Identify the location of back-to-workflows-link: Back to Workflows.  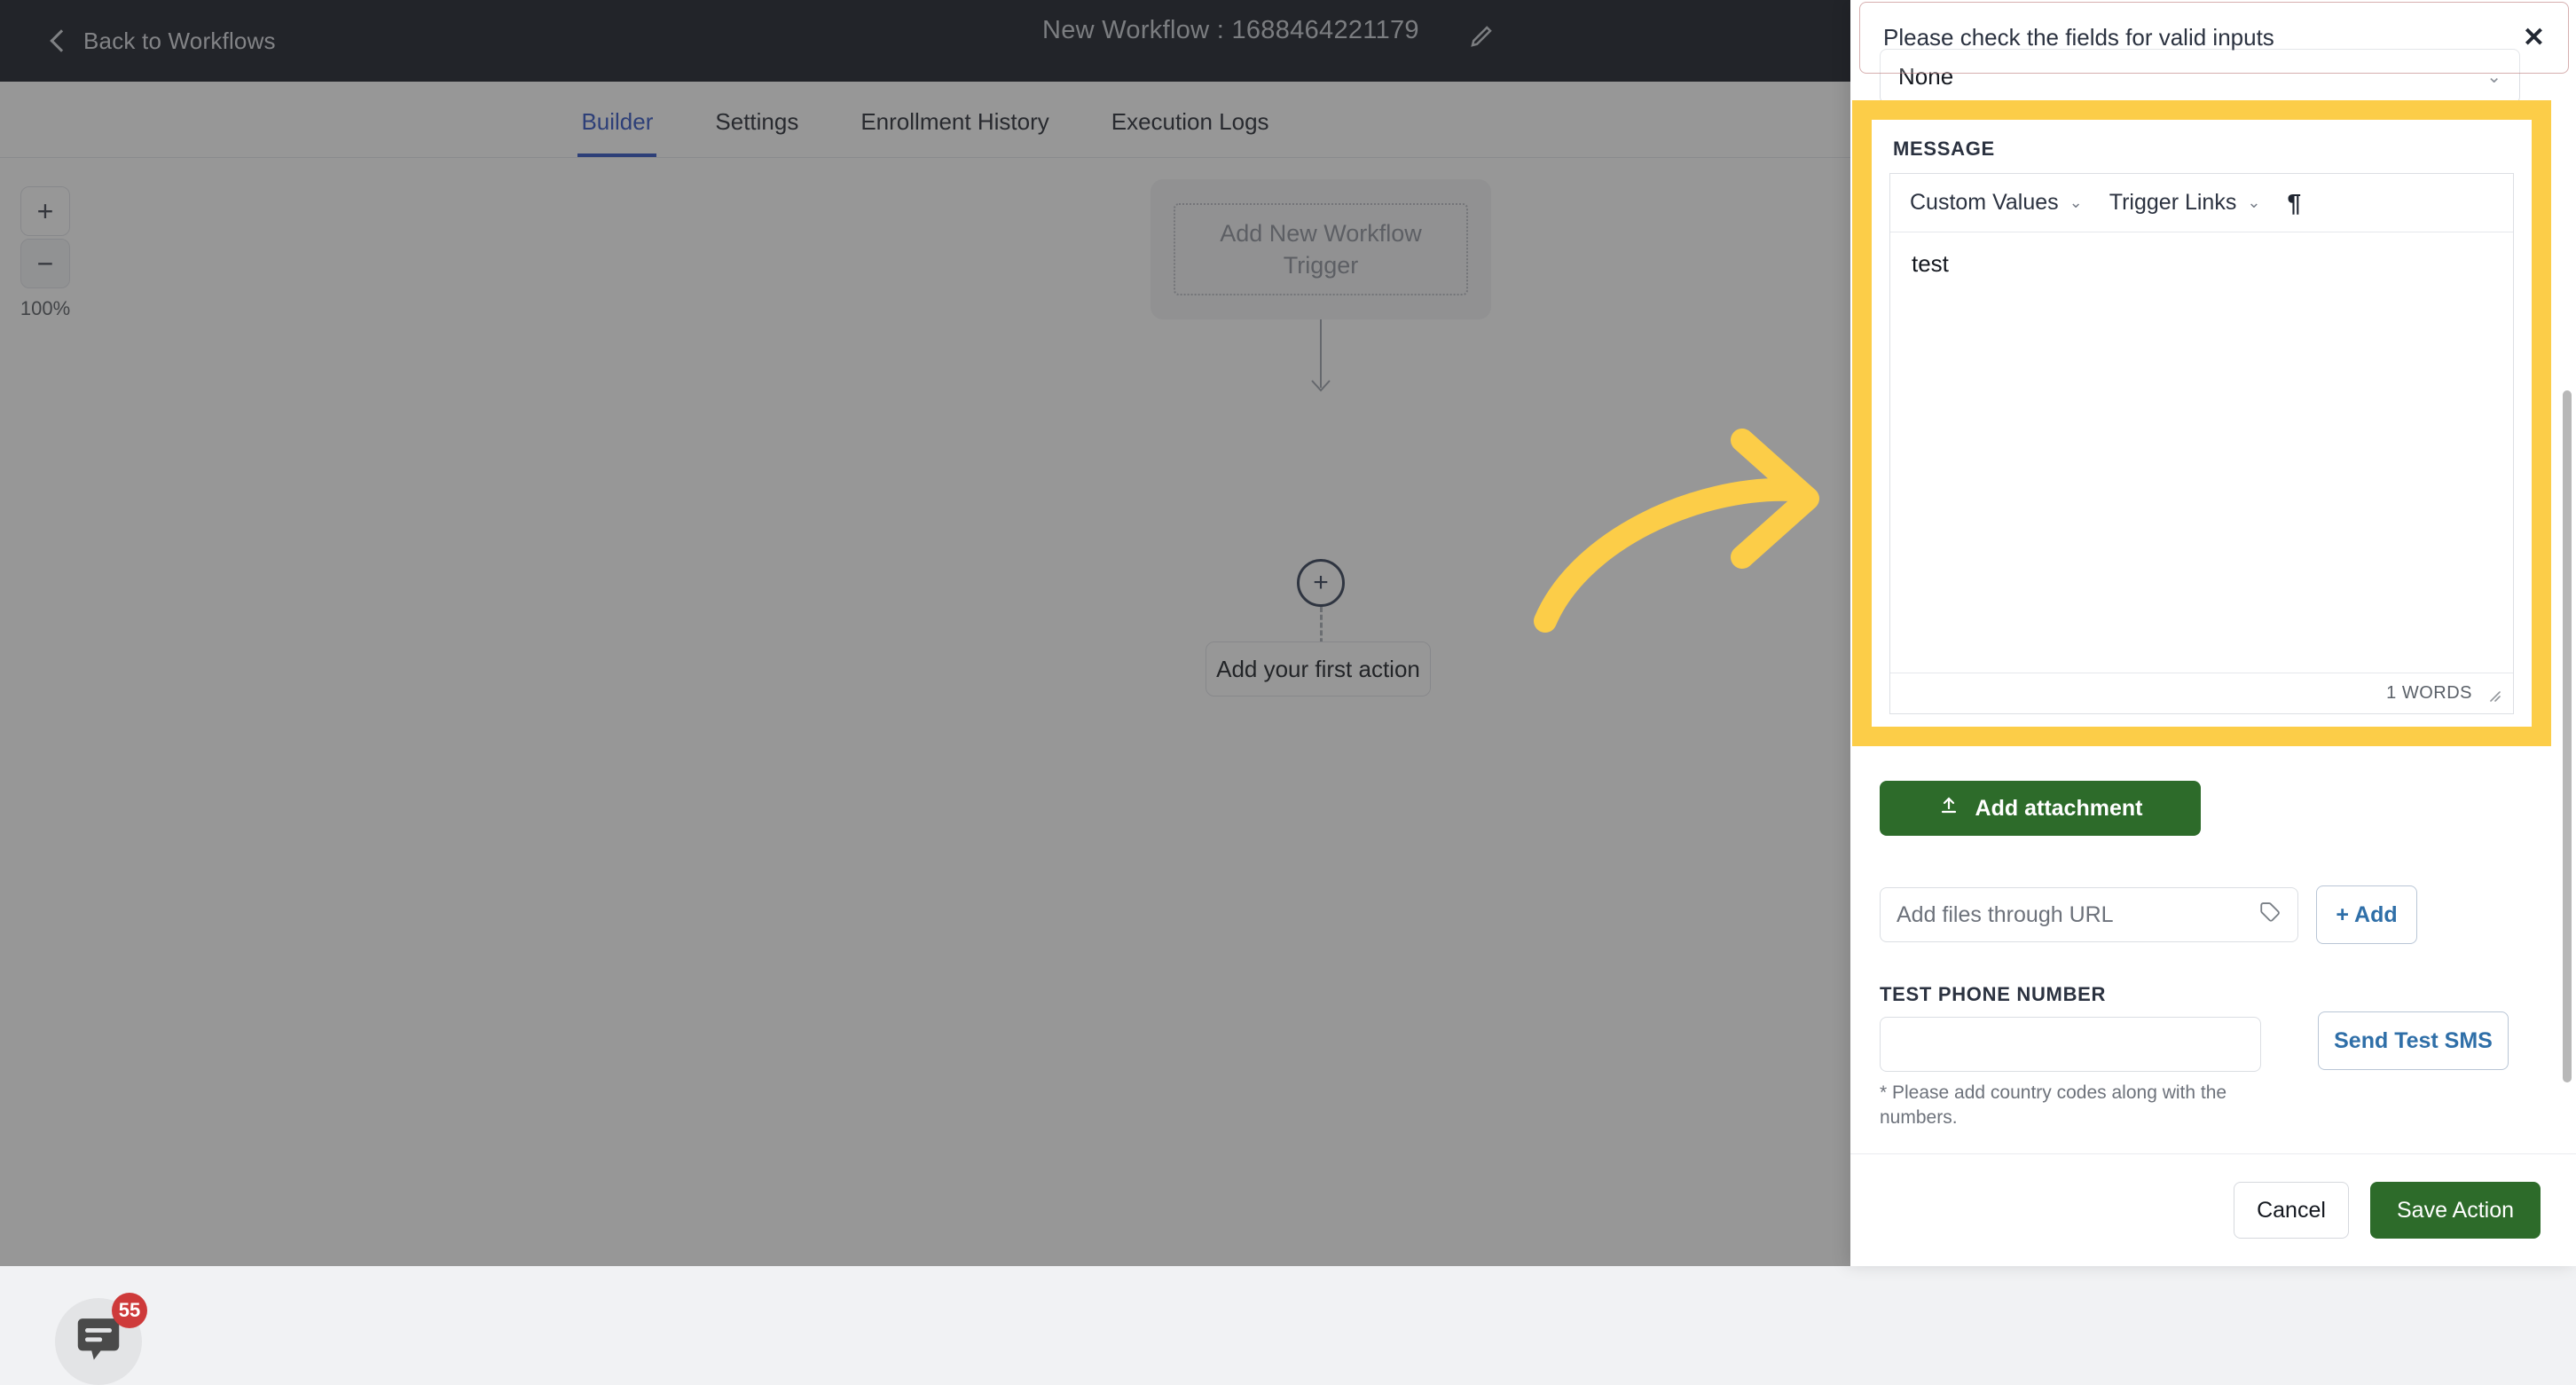
(164, 41).